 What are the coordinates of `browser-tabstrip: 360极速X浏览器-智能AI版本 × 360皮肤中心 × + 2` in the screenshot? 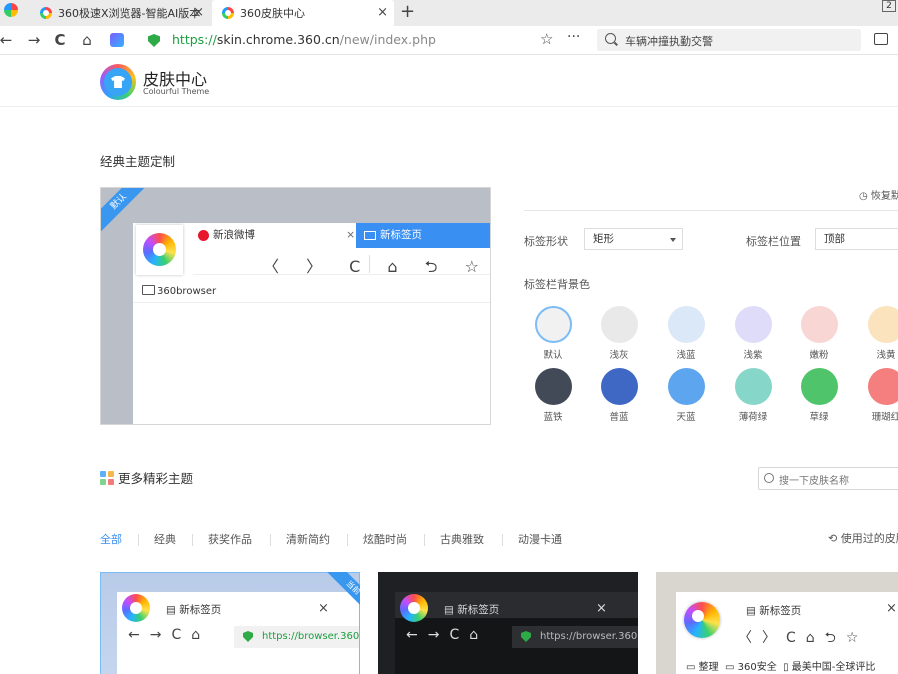 It's located at (449, 13).